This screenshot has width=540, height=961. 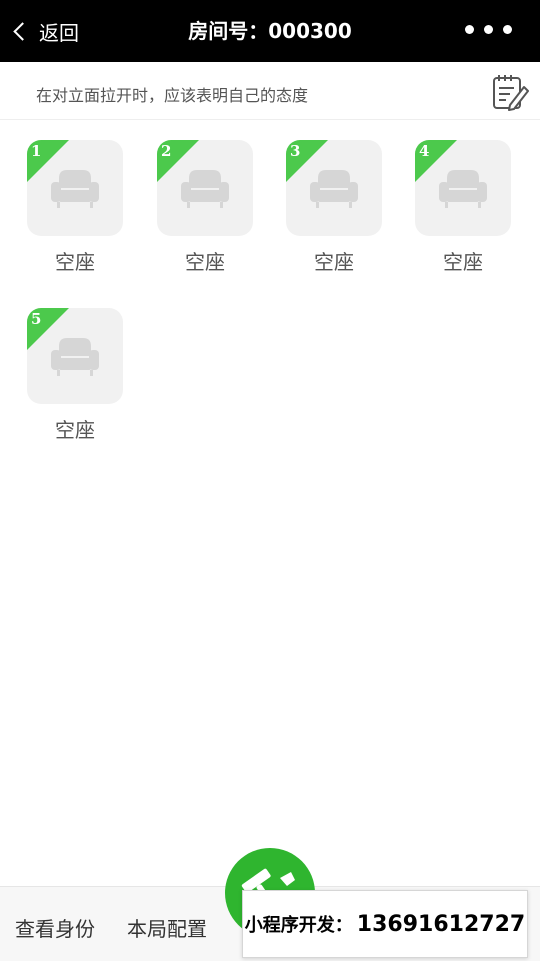 I want to click on seat-number: 1, so click(x=36, y=151).